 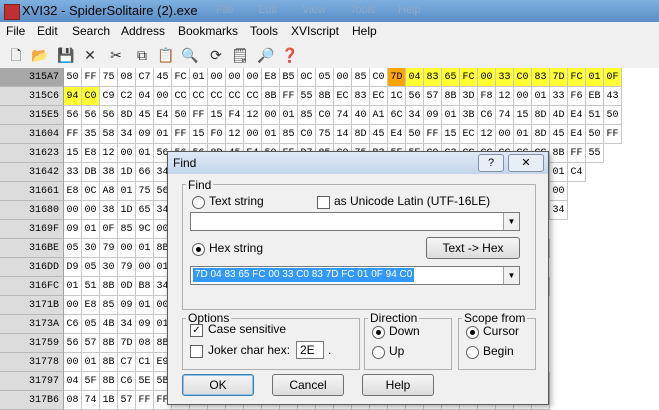 I want to click on hex-byte-cell: 9C, so click(x=145, y=229).